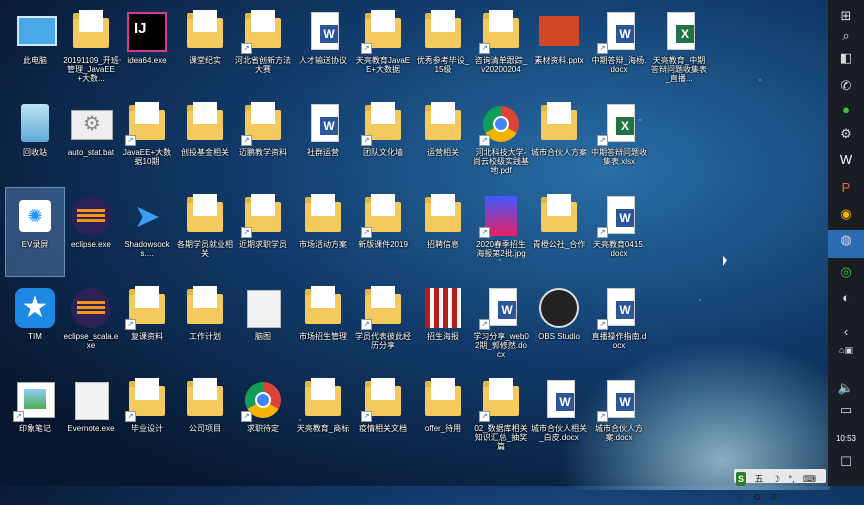 The height and width of the screenshot is (505, 864). What do you see at coordinates (758, 479) in the screenshot?
I see `ime-mode: 五` at bounding box center [758, 479].